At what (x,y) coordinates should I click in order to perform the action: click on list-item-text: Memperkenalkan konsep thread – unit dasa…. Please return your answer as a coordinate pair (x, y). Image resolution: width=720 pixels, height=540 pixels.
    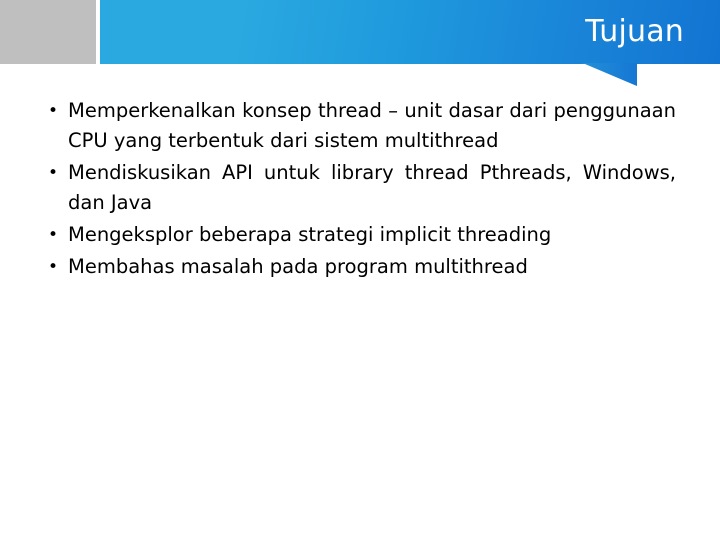
    Looking at the image, I should click on (372, 125).